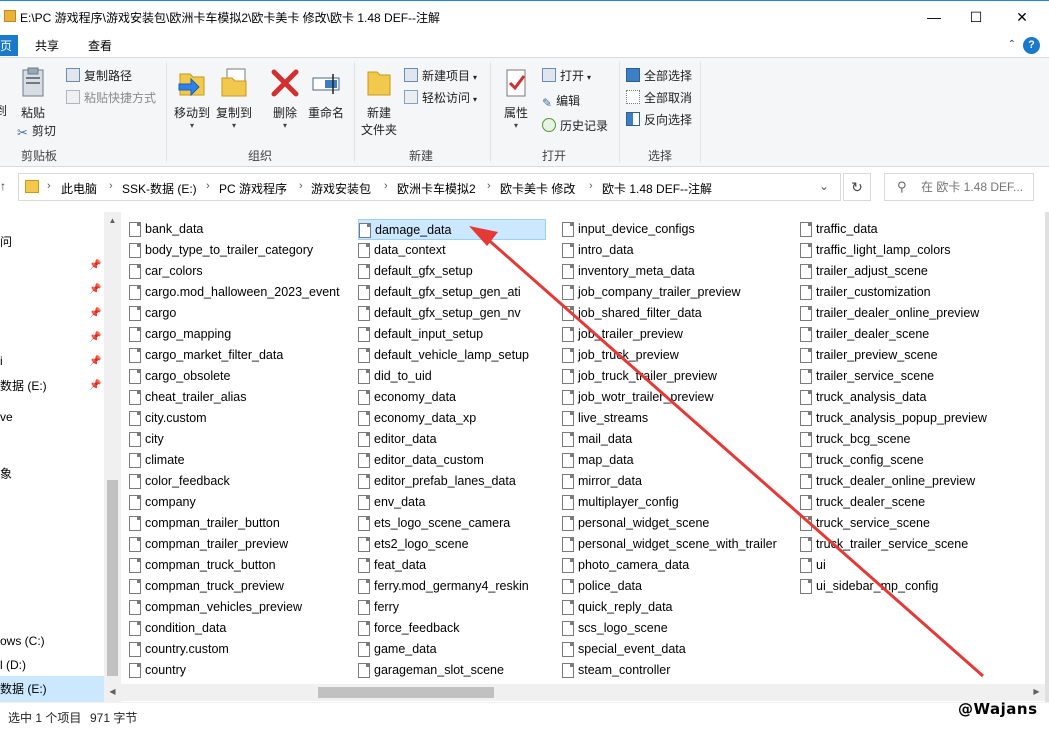  What do you see at coordinates (79, 188) in the screenshot?
I see `breadcrumb-this-pc: 此电脑` at bounding box center [79, 188].